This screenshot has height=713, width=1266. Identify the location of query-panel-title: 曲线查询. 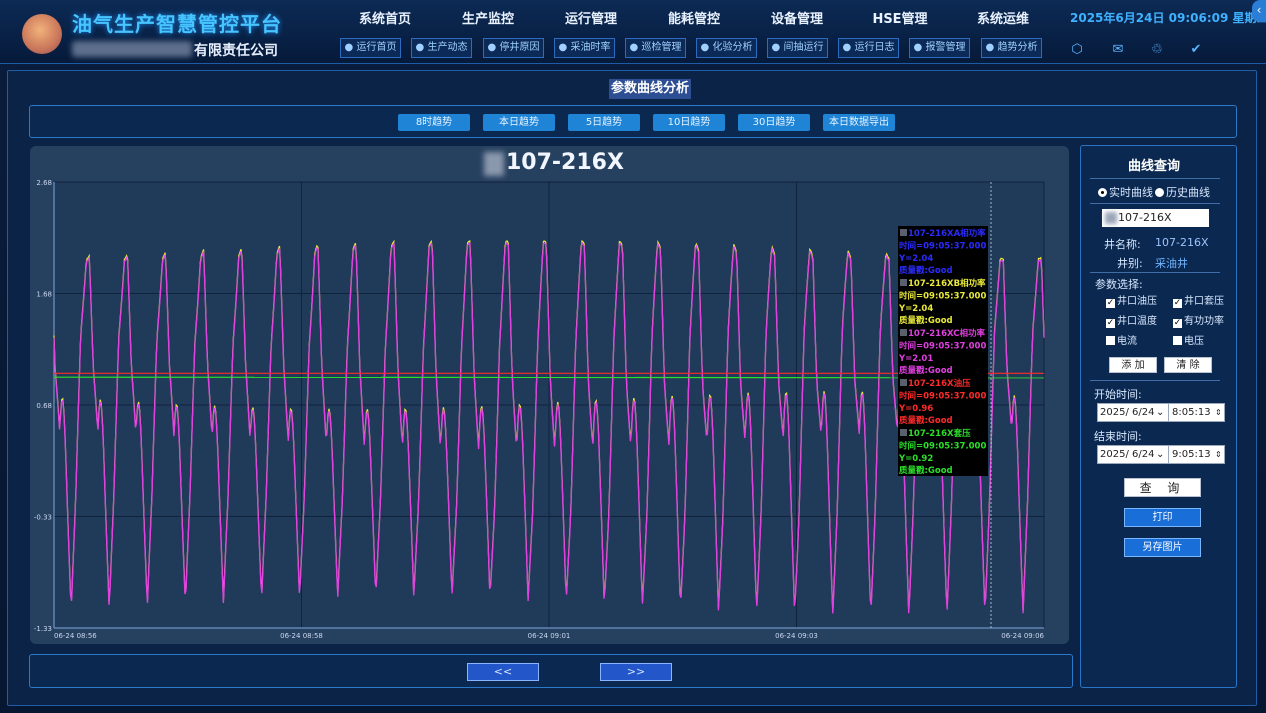
(1154, 166).